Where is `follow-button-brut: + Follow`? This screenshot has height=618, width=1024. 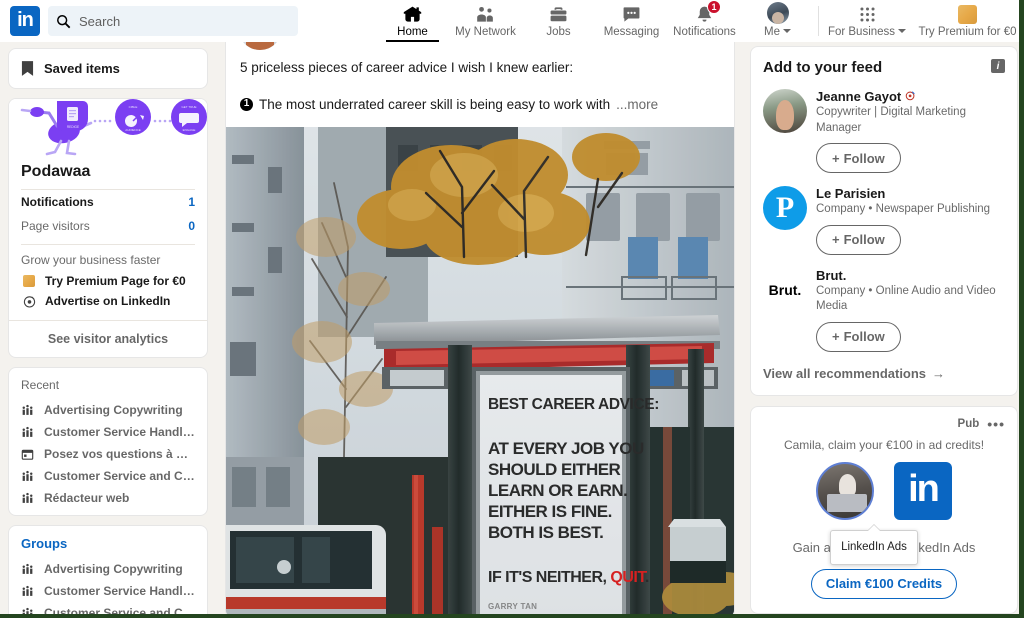 follow-button-brut: + Follow is located at coordinates (858, 336).